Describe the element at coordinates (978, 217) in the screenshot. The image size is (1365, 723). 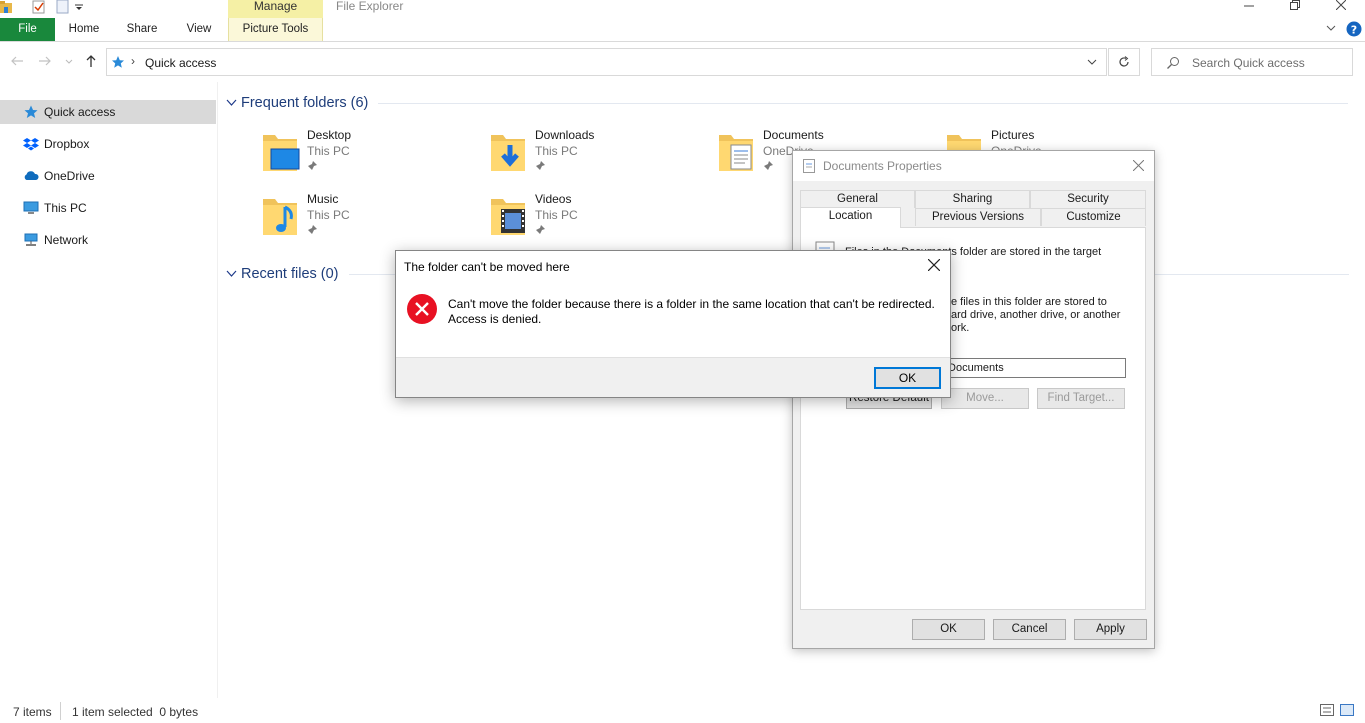
I see `tab-previous-versions: Previous Versions` at that location.